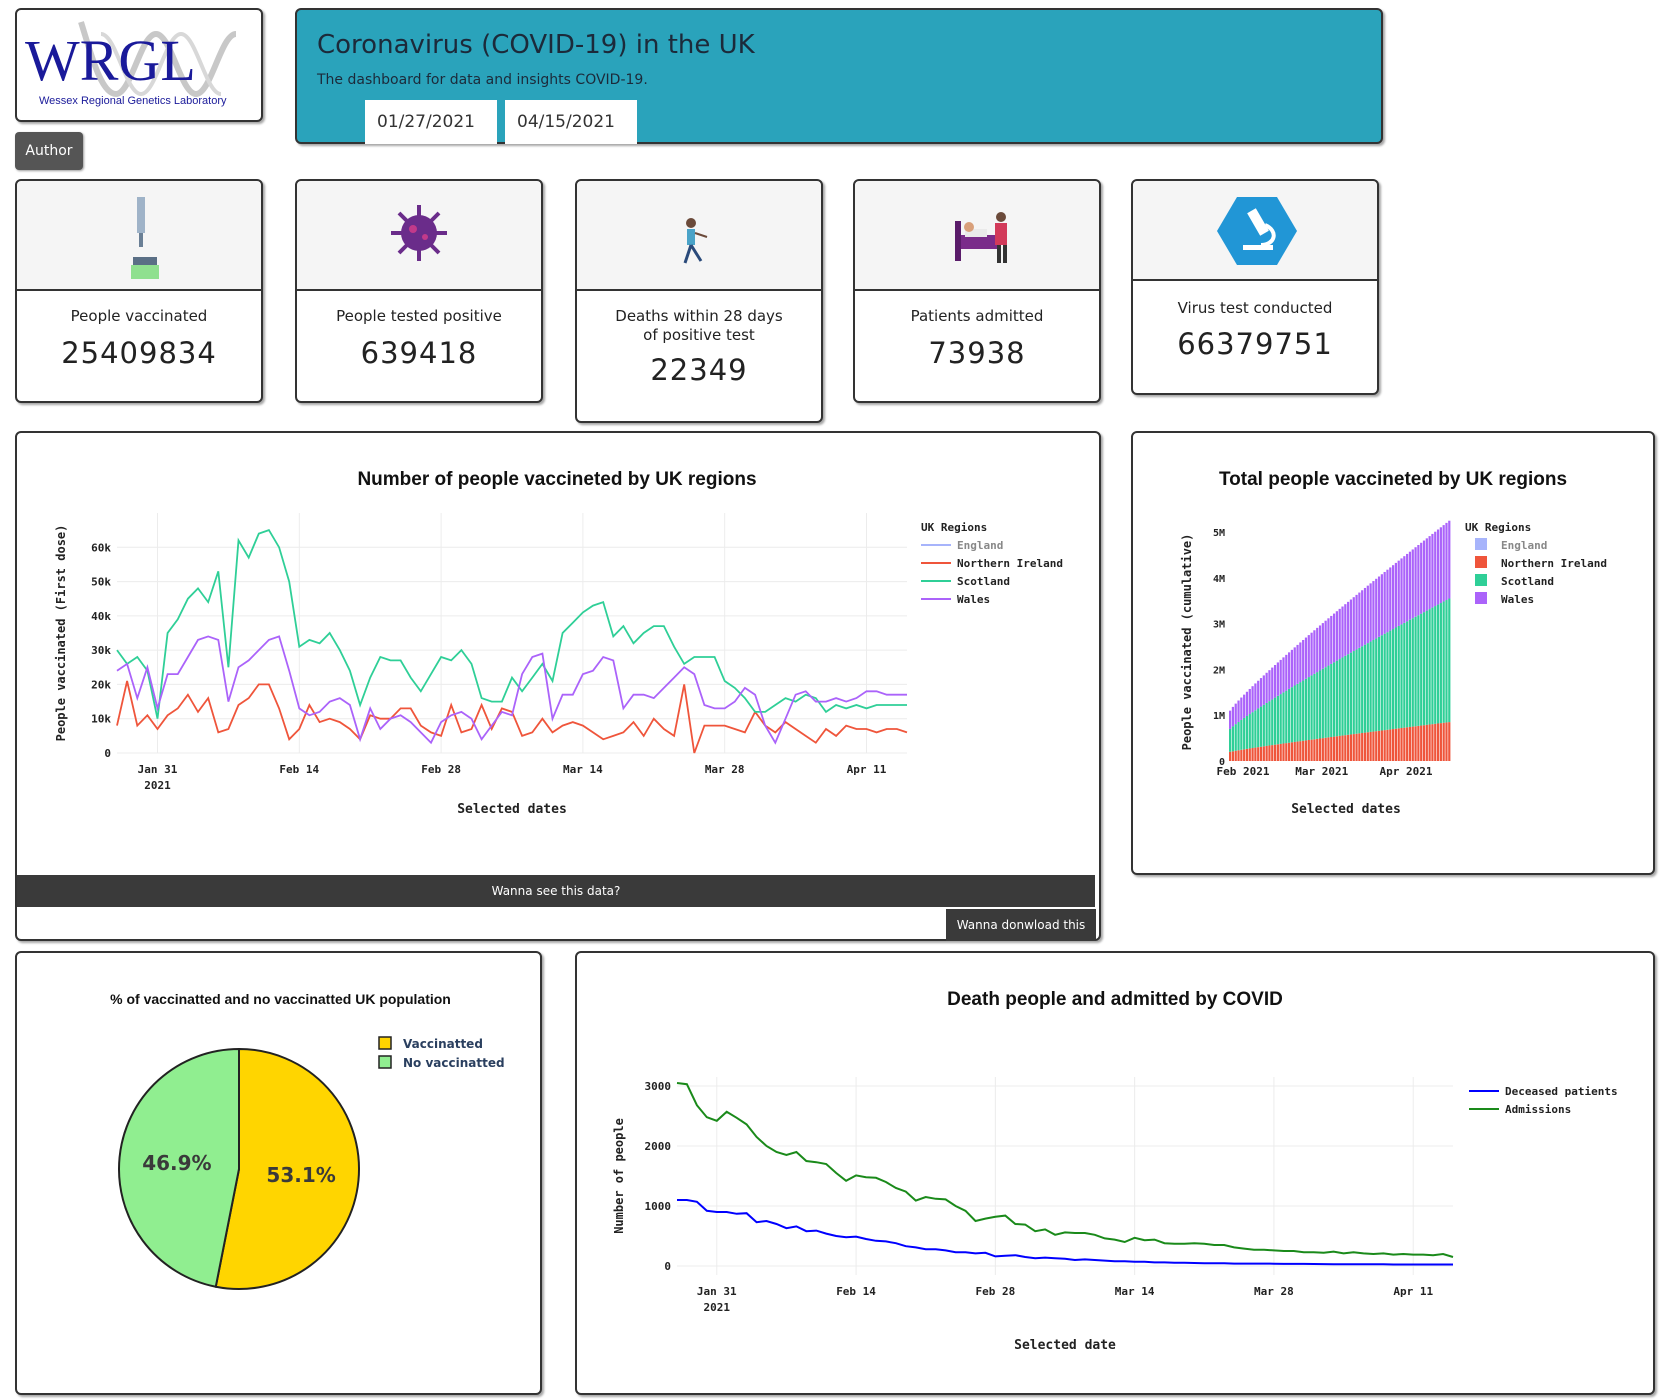 This screenshot has width=1669, height=1400. What do you see at coordinates (61, 633) in the screenshot?
I see `y-axis-label: People vaccinated (First dose)` at bounding box center [61, 633].